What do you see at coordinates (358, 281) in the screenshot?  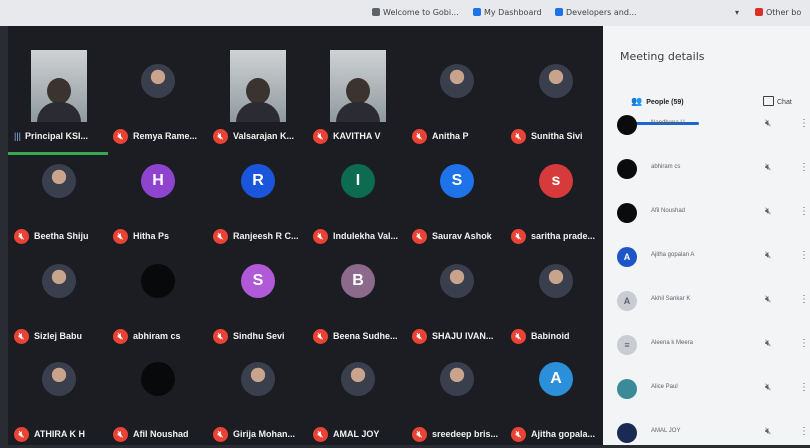 I see `avatar: B` at bounding box center [358, 281].